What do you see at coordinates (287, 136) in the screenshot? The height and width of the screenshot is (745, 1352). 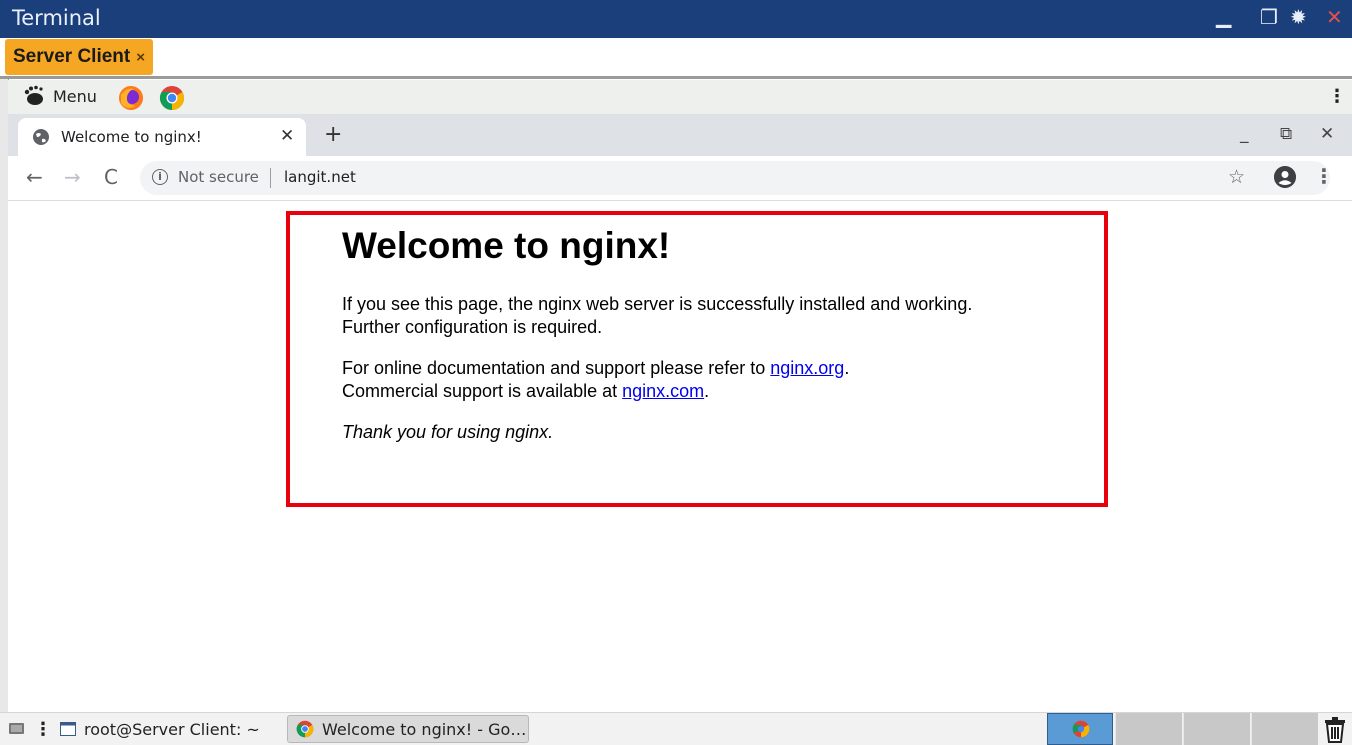 I see `tab-close-icon: ✕` at bounding box center [287, 136].